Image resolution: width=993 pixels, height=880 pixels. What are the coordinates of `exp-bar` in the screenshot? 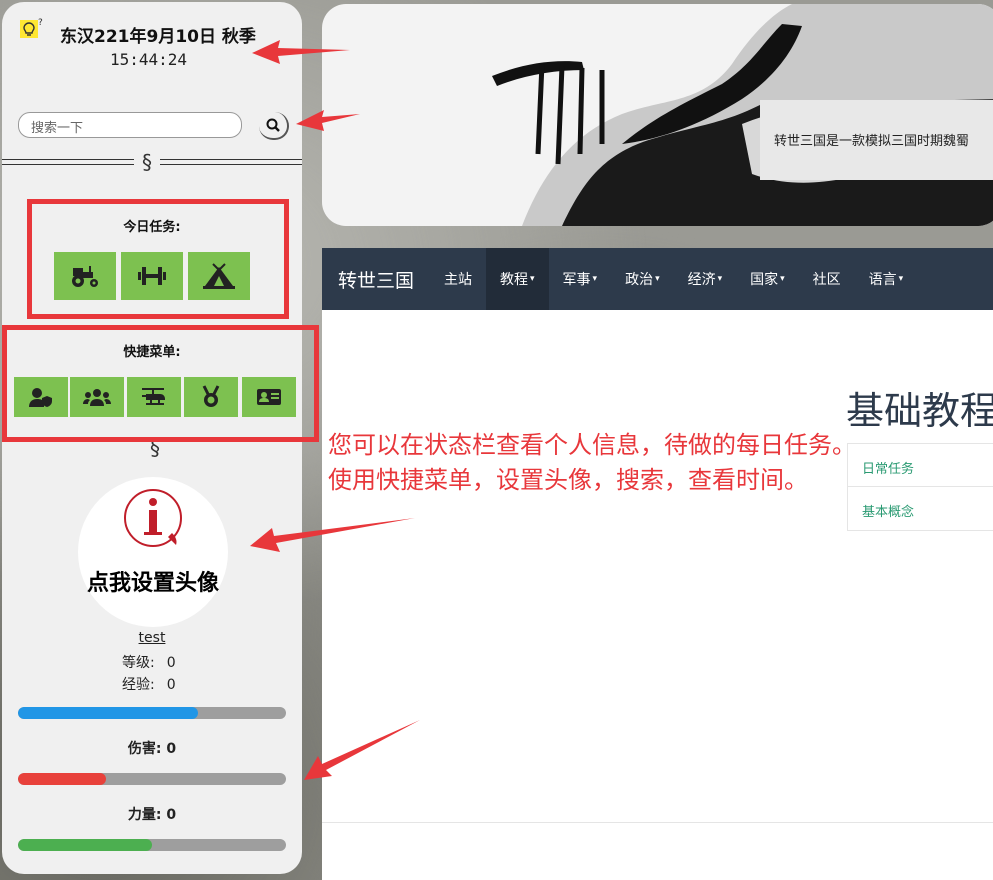 It's located at (152, 713).